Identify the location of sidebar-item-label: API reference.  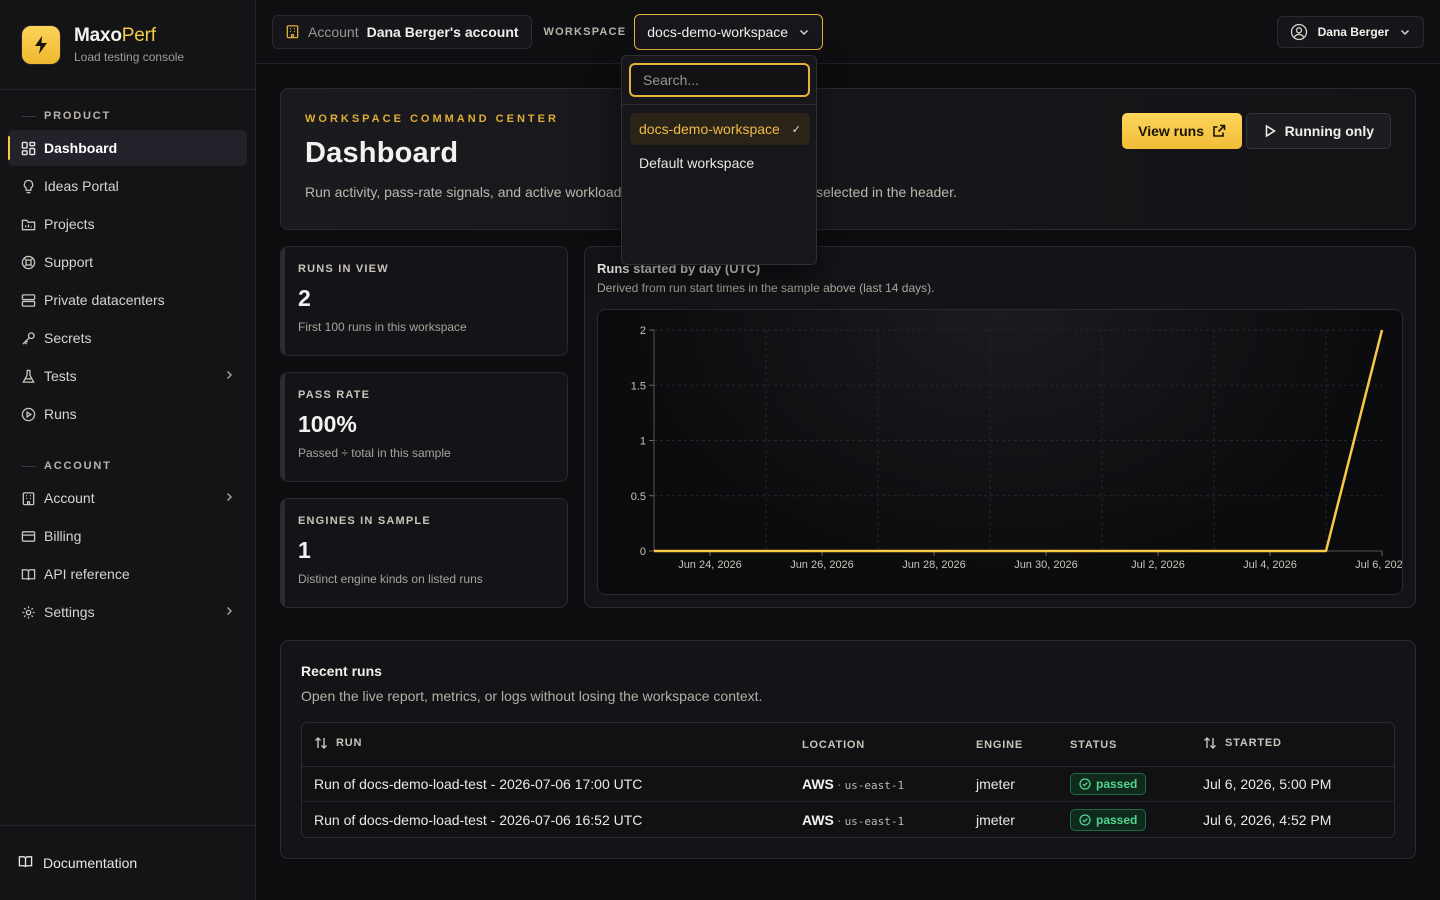
(87, 574).